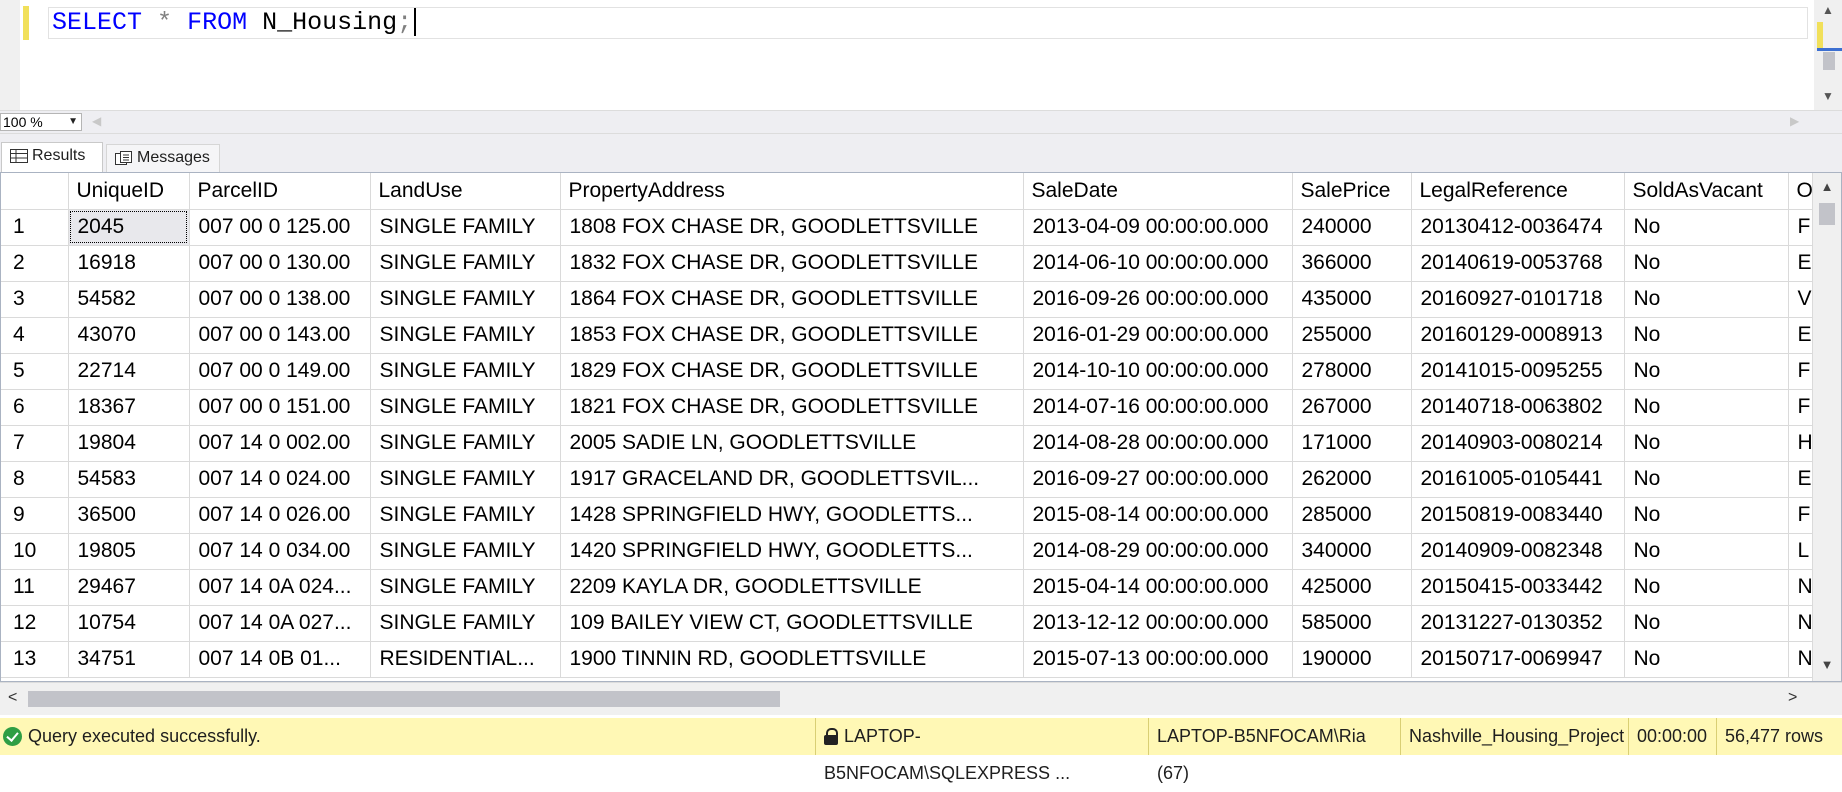 The height and width of the screenshot is (792, 1842). What do you see at coordinates (129, 263) in the screenshot?
I see `table-cell: 16918` at bounding box center [129, 263].